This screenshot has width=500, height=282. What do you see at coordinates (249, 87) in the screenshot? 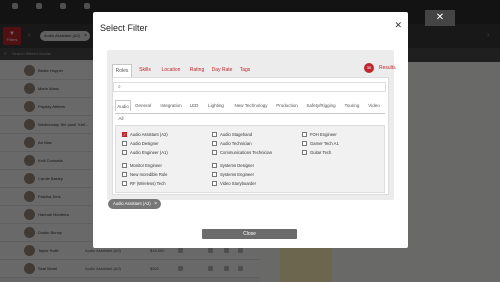
I see `role-search-input: ⌕` at bounding box center [249, 87].